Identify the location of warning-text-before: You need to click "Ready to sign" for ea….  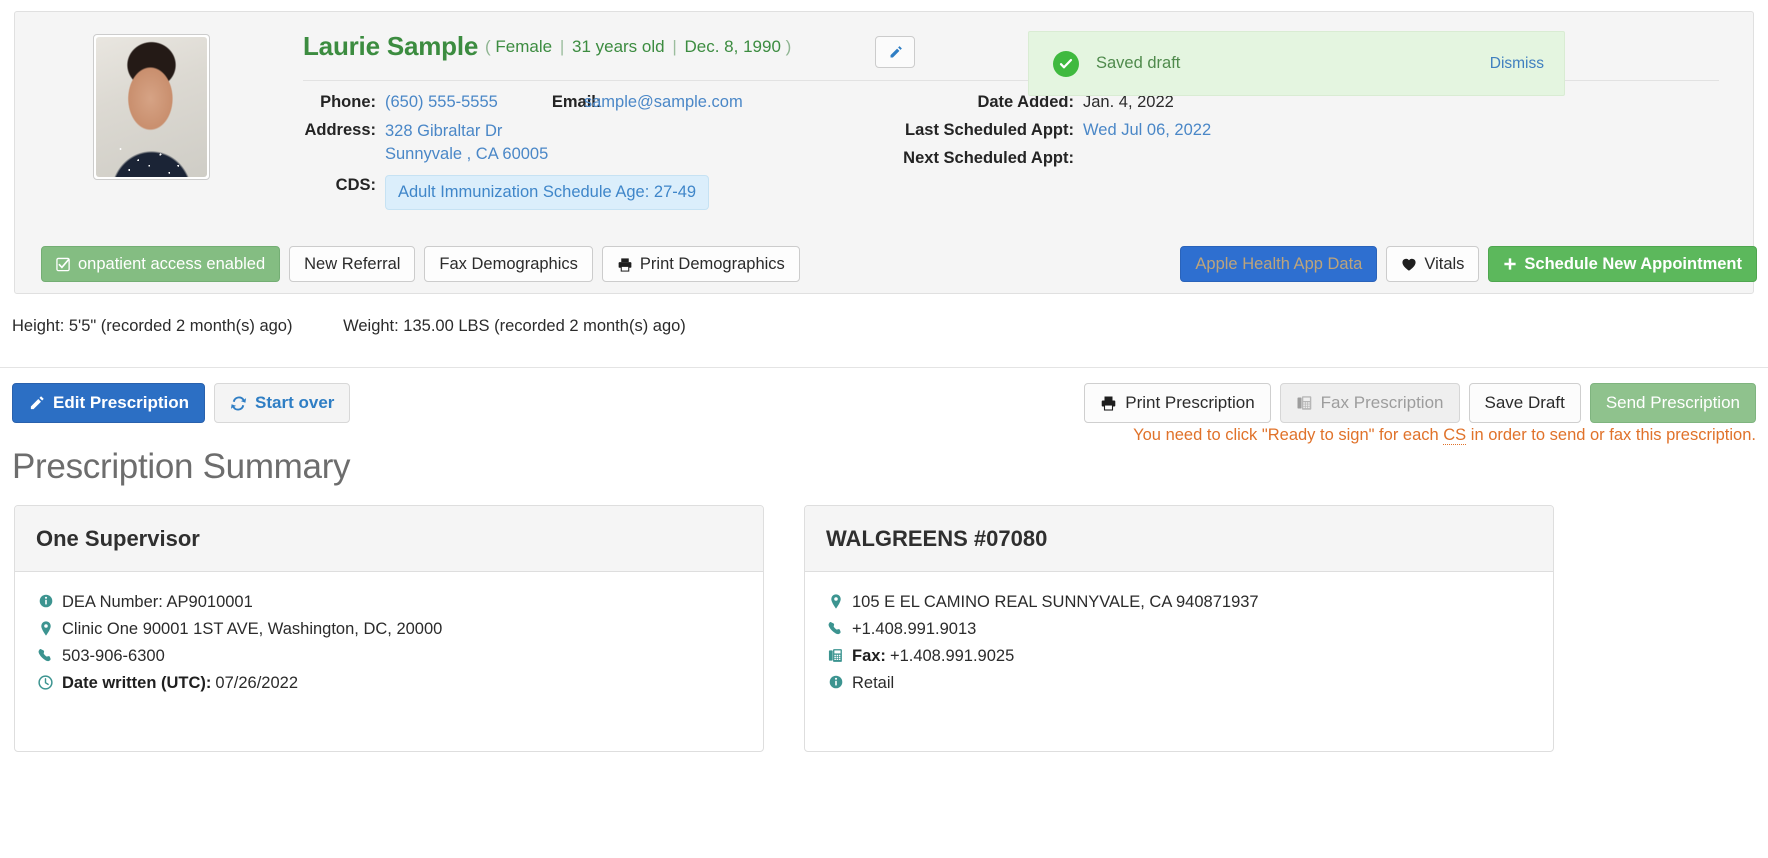
(1288, 435).